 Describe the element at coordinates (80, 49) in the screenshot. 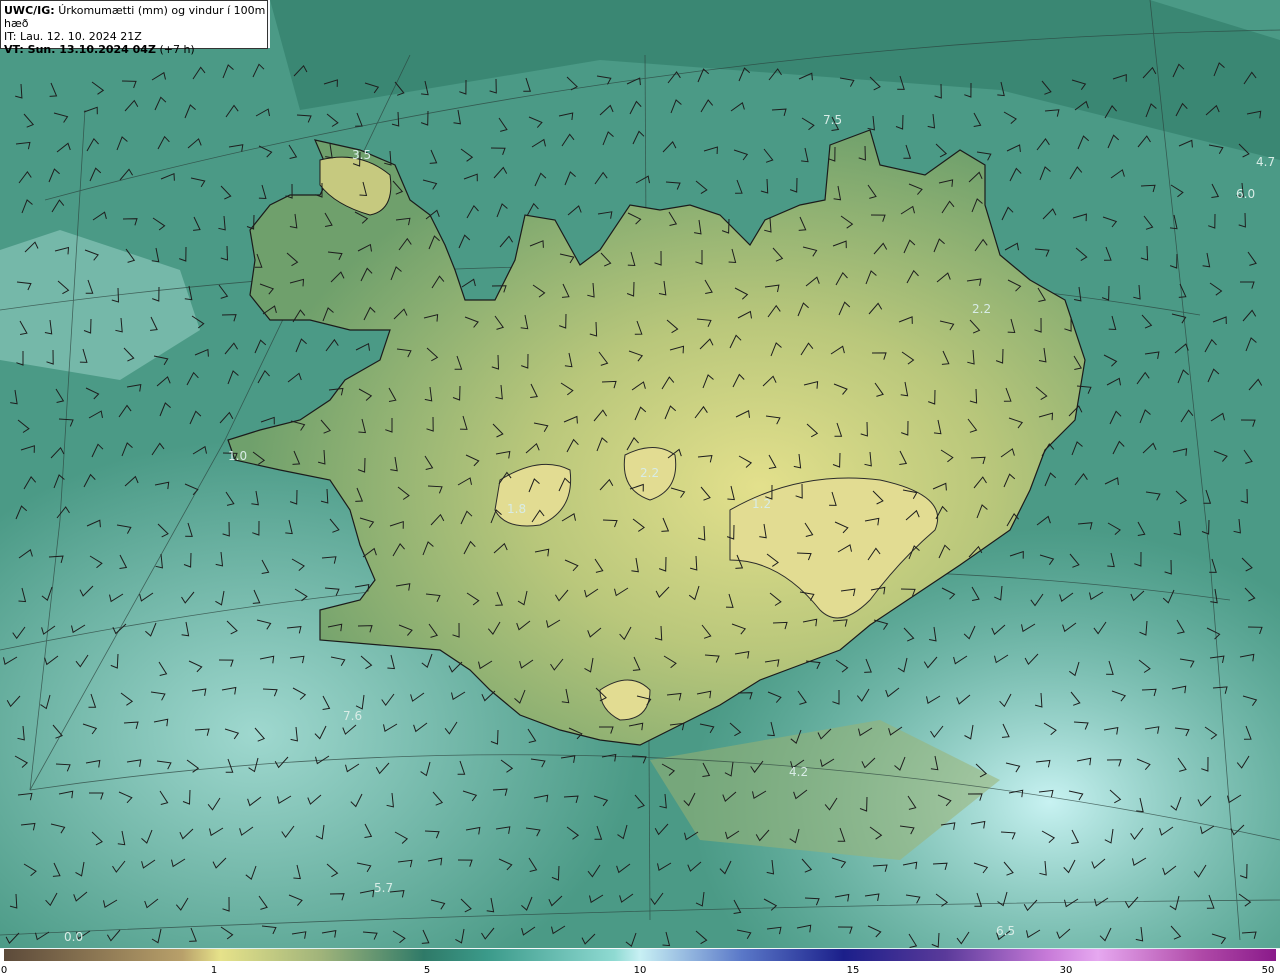

I see `legend-valid-time: VT: Sun. 13.10.2024 04Z` at that location.